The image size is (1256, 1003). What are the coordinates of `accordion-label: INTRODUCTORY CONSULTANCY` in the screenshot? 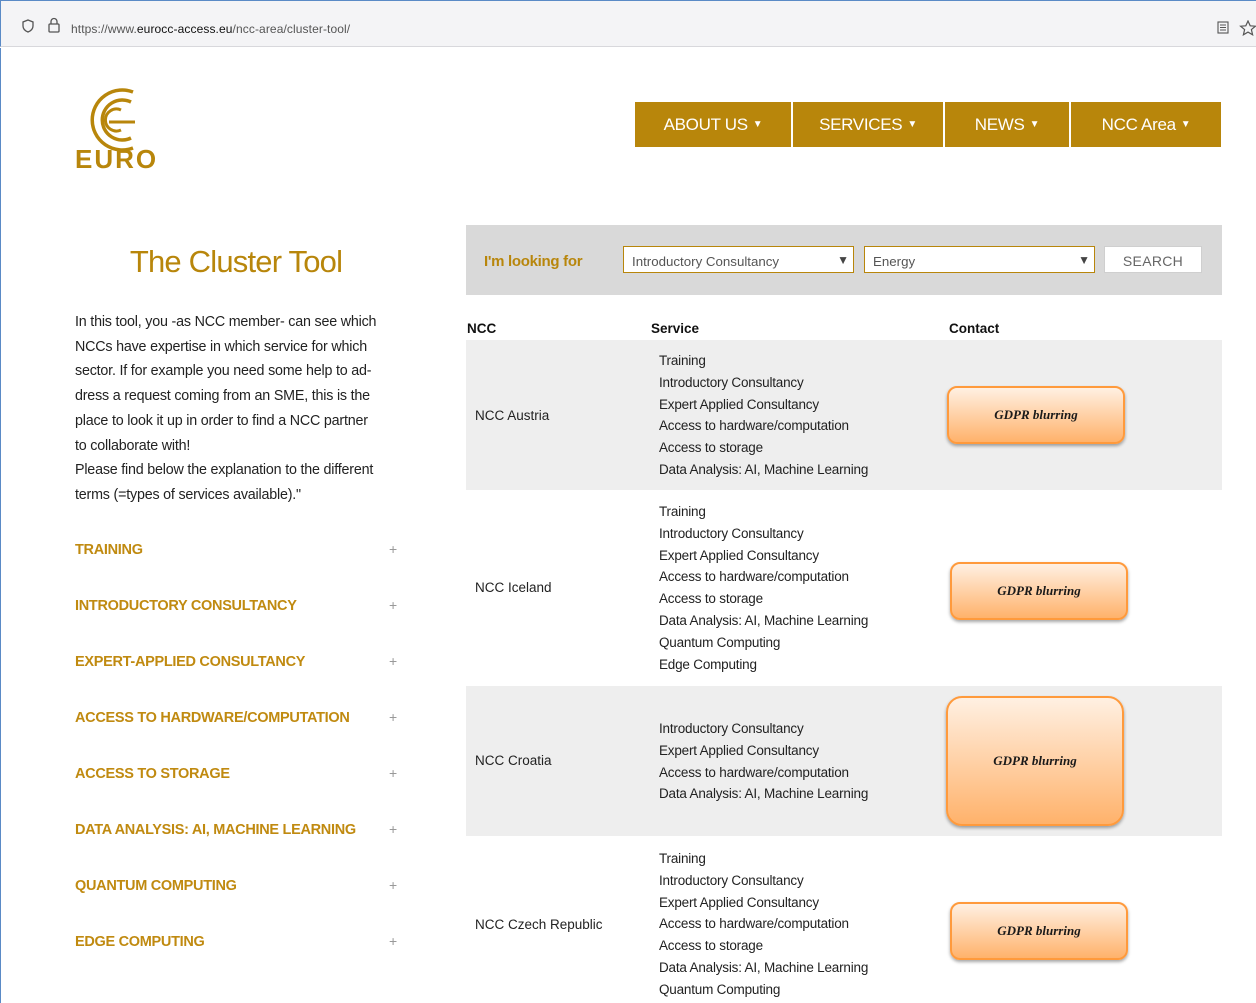 It's located at (186, 606).